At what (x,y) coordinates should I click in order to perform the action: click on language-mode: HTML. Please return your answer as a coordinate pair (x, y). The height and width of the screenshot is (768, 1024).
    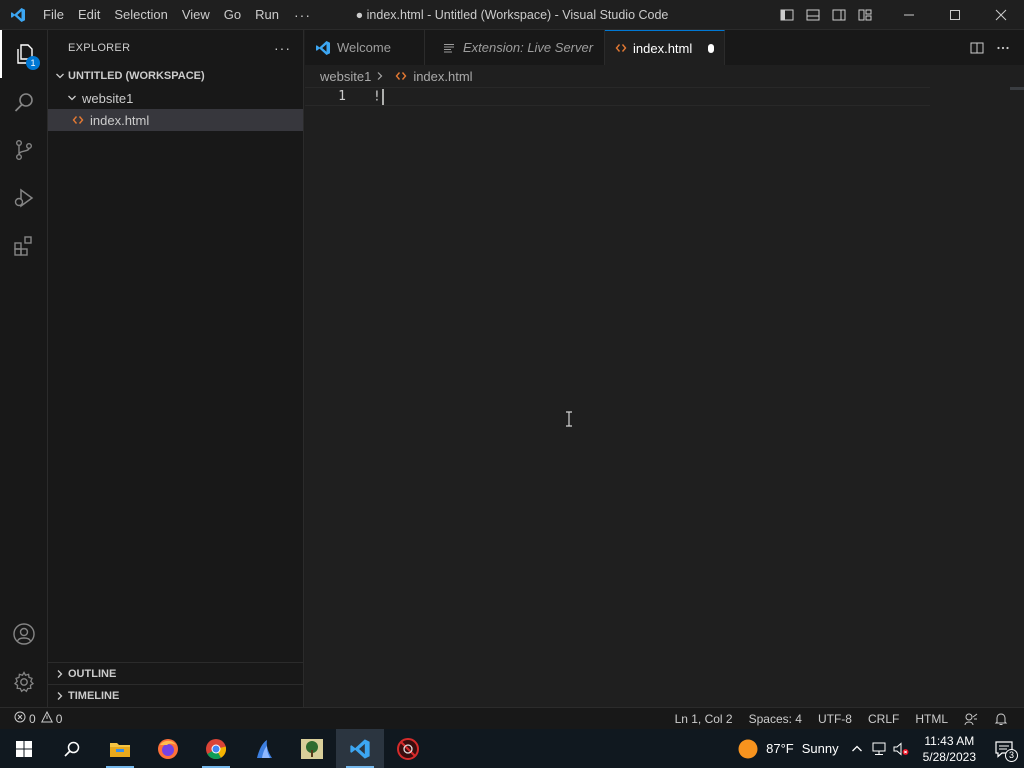
    Looking at the image, I should click on (931, 719).